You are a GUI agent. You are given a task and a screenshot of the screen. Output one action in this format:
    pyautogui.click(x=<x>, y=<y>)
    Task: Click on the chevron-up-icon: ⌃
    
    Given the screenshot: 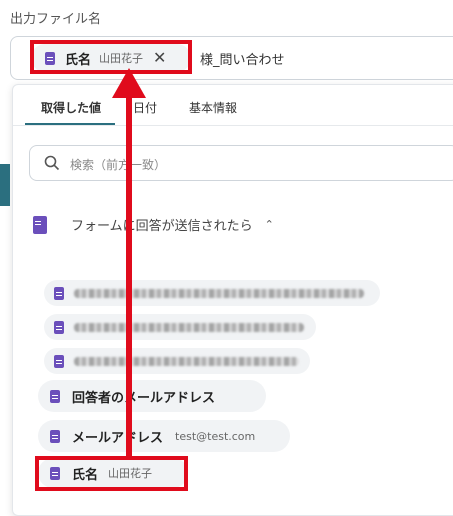 What is the action you would take?
    pyautogui.click(x=269, y=224)
    